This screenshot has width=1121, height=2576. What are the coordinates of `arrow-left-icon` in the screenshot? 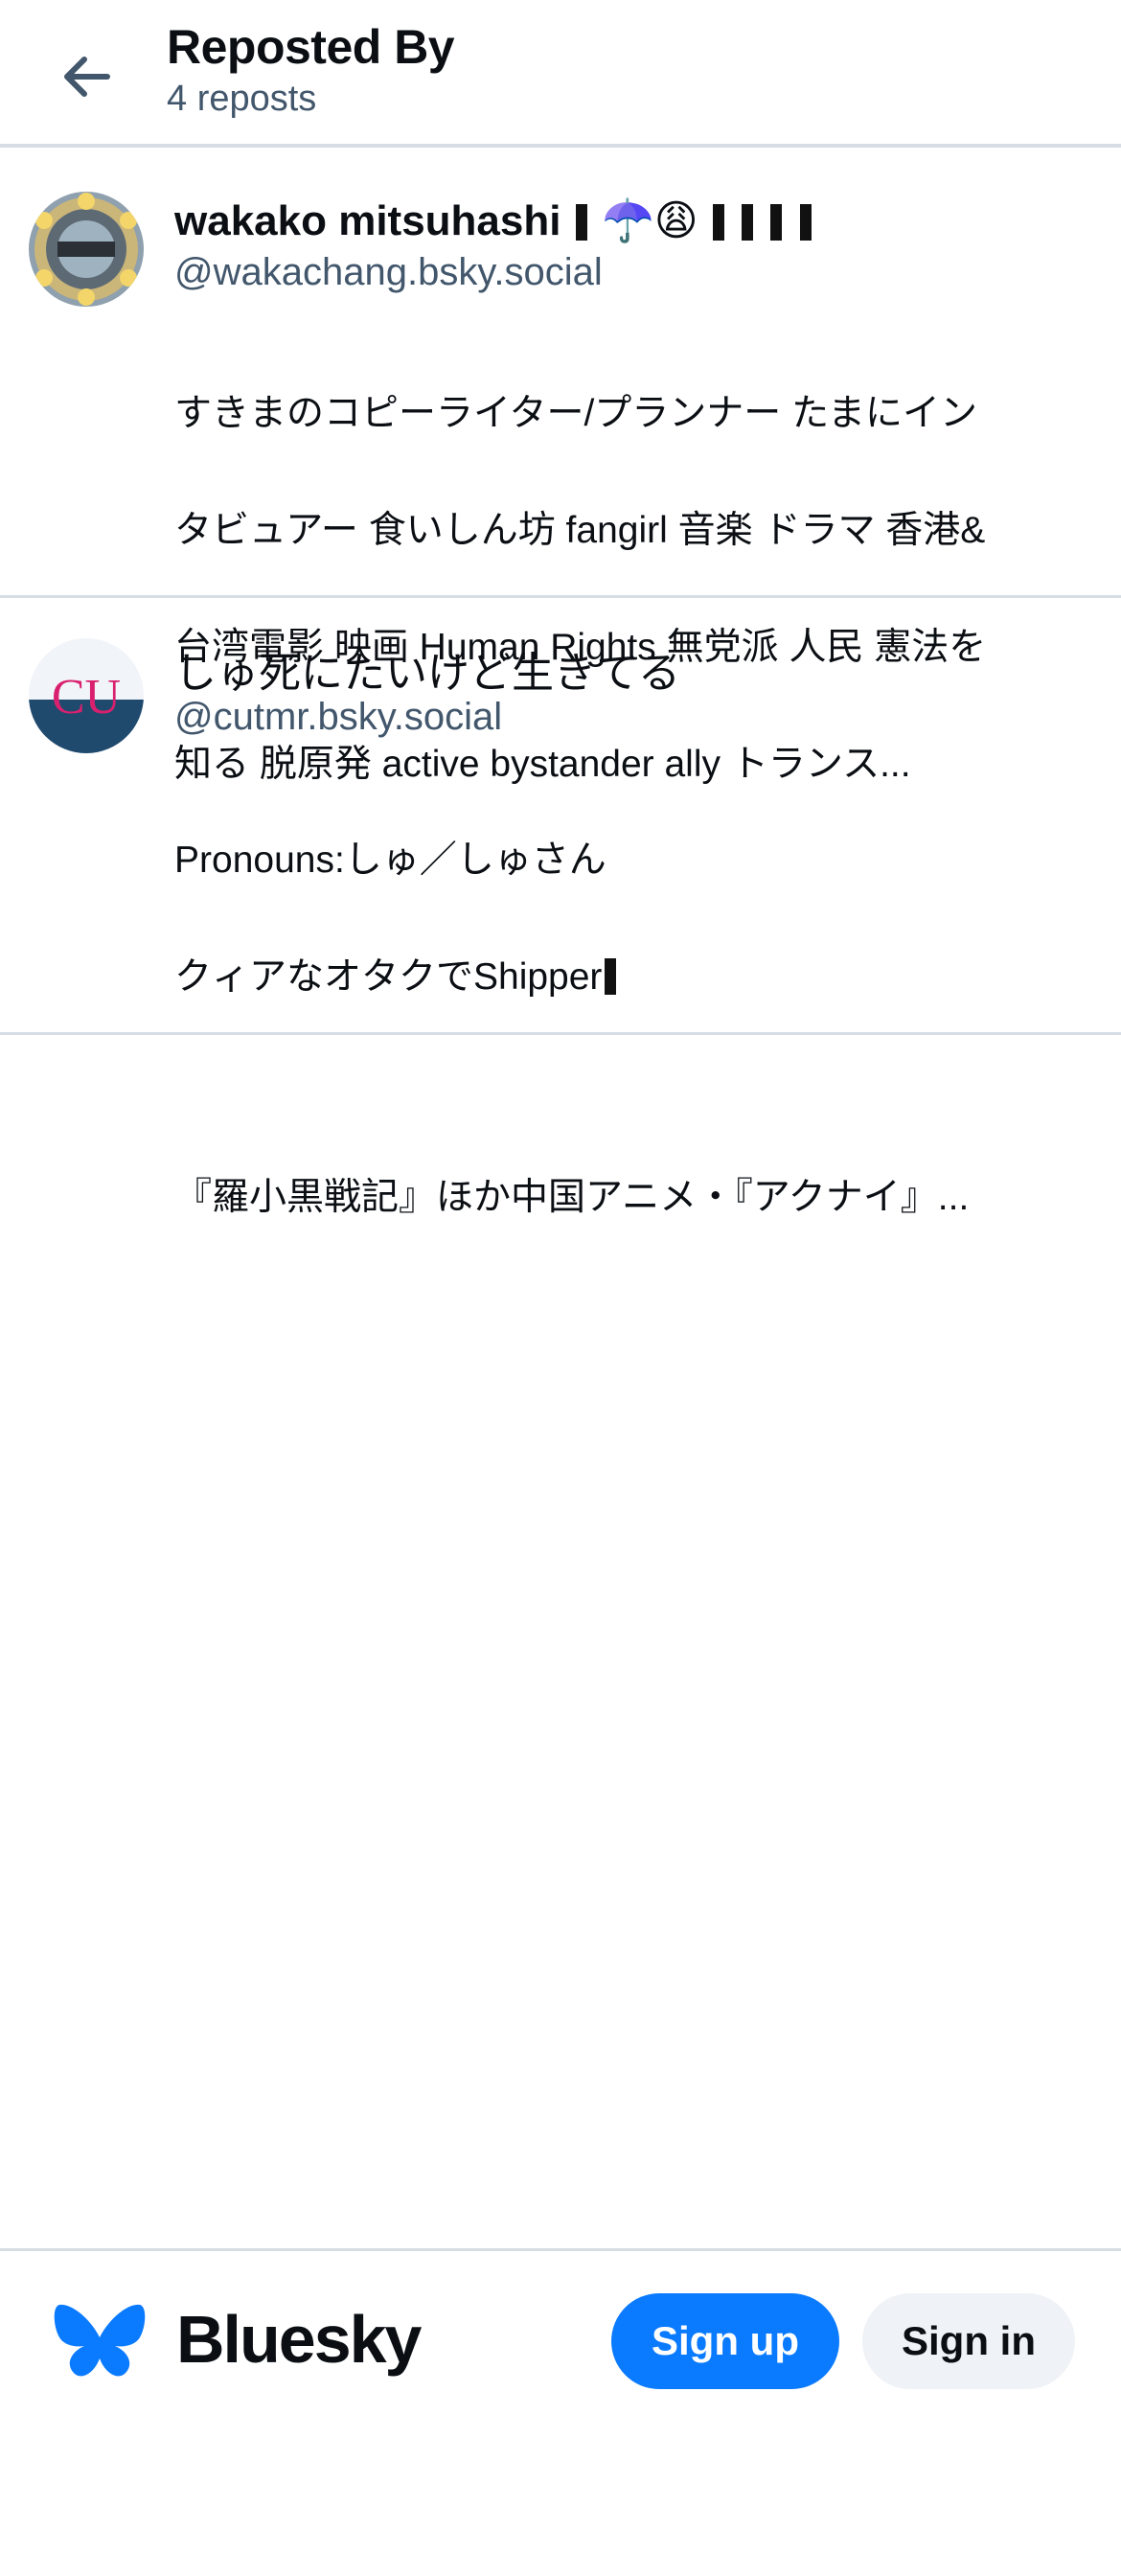 It's located at (87, 77).